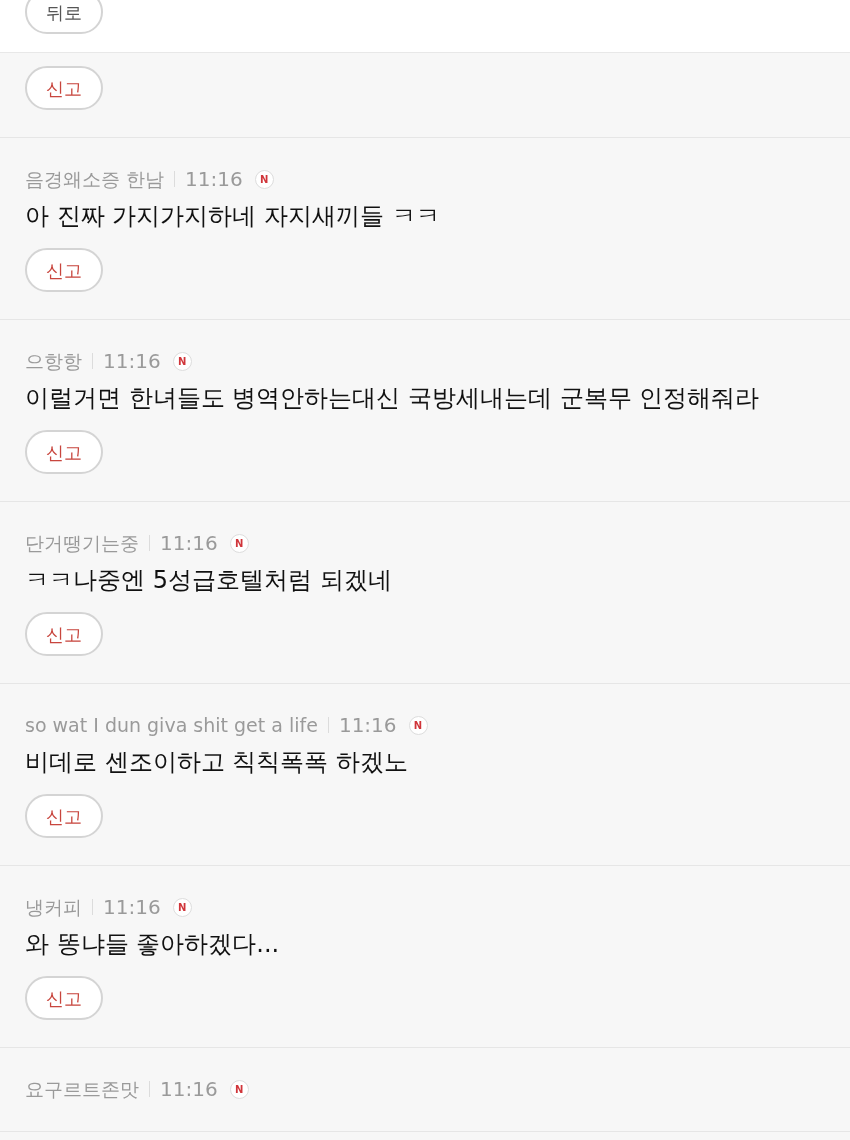  Describe the element at coordinates (53, 907) in the screenshot. I see `comment-author: 냉커피` at that location.